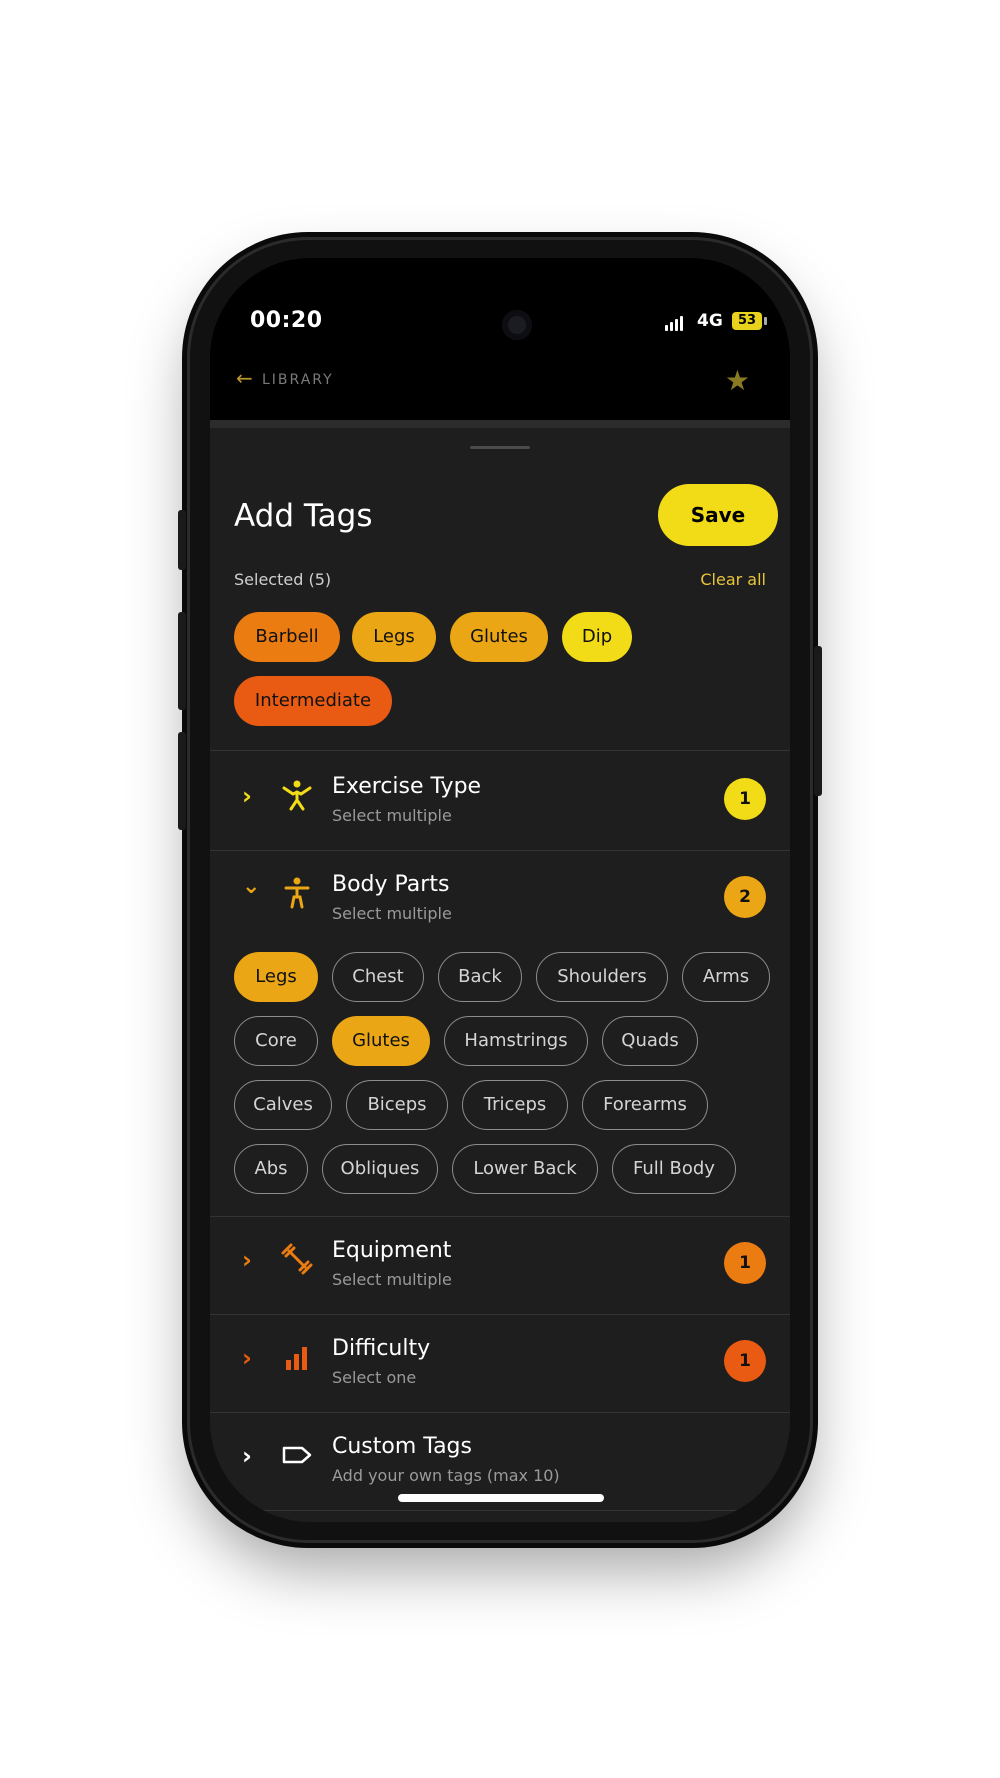  Describe the element at coordinates (645, 1105) in the screenshot. I see `body-part-chip: Forearms` at that location.